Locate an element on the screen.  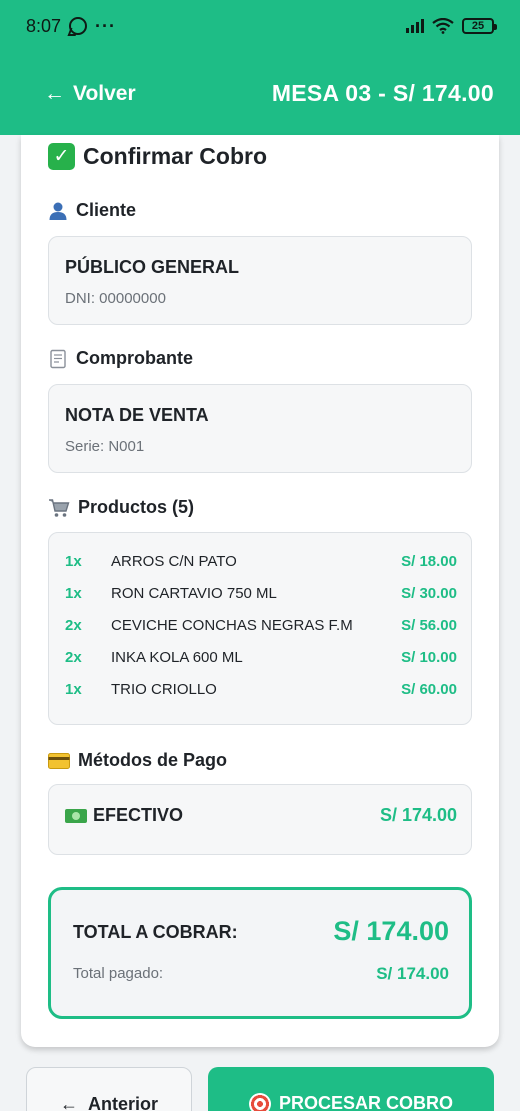
back-label: Volver is located at coordinates (104, 93).